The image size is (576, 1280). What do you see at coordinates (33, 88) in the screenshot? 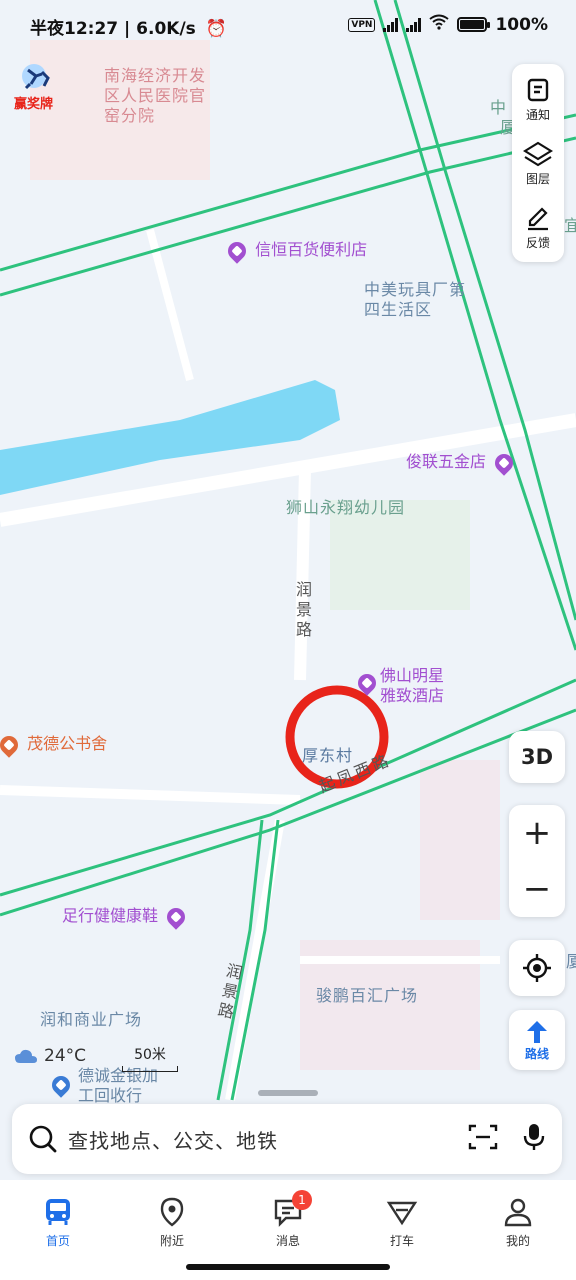
I see `runner-logo-icon: 赢奖牌` at bounding box center [33, 88].